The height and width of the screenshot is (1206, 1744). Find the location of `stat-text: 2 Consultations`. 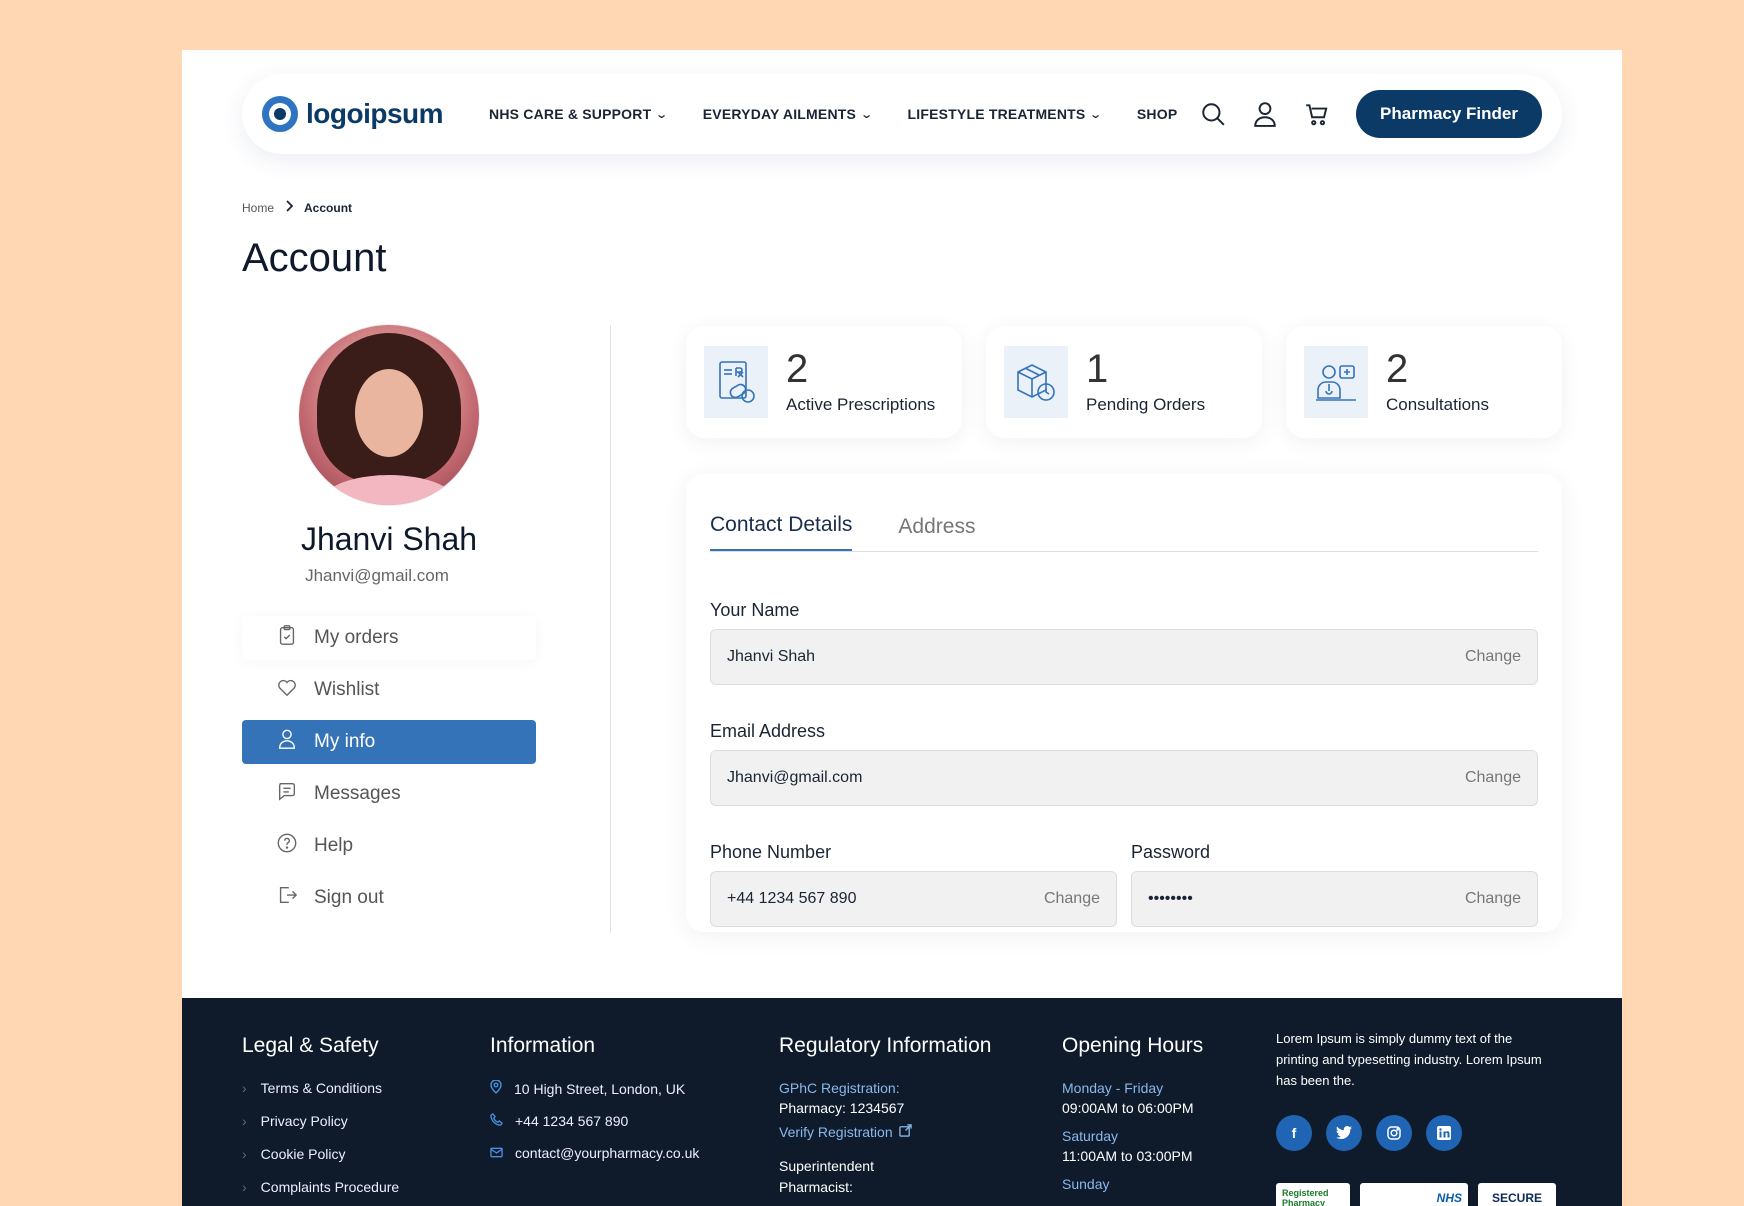

stat-text: 2 Consultations is located at coordinates (1437, 382).